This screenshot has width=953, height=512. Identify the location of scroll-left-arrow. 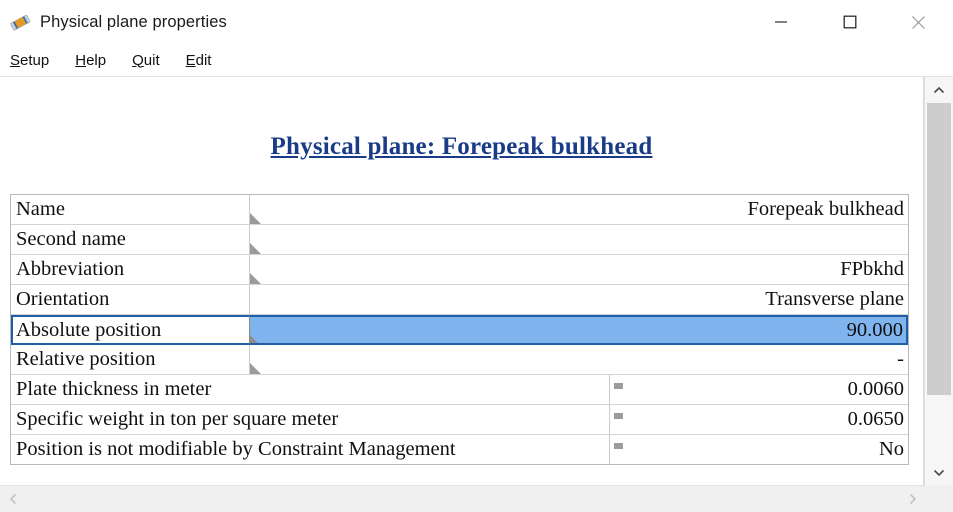
(13, 499).